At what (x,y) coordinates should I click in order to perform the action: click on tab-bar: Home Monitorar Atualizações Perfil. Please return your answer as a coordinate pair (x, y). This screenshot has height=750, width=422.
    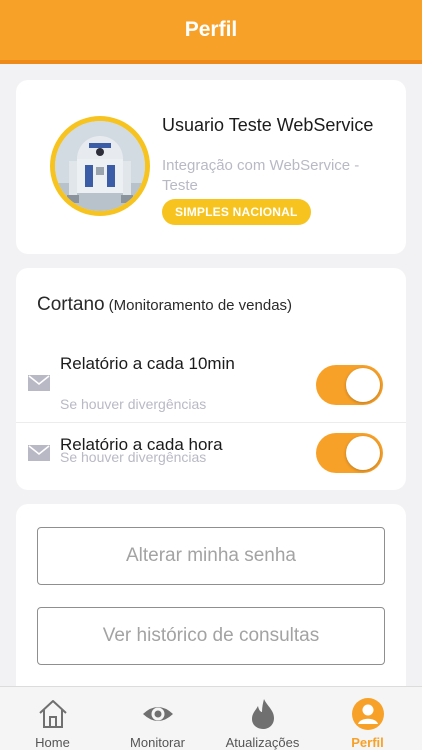
    Looking at the image, I should click on (211, 718).